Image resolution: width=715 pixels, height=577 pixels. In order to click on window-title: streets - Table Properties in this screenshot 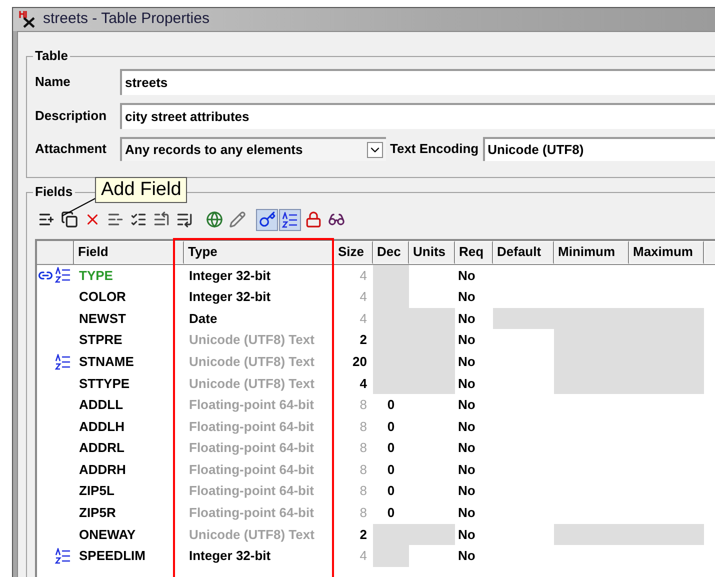, I will do `click(126, 19)`.